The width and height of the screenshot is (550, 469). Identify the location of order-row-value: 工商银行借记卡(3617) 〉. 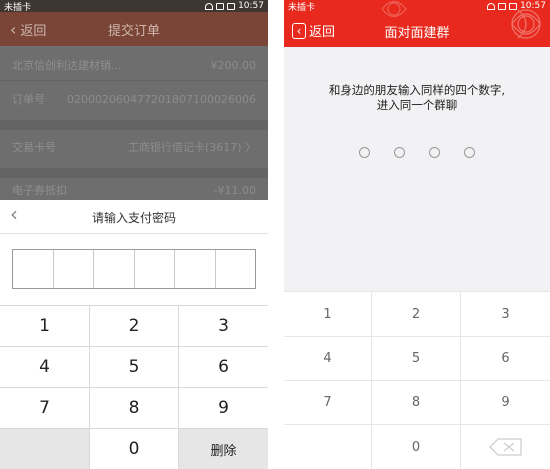
(191, 147).